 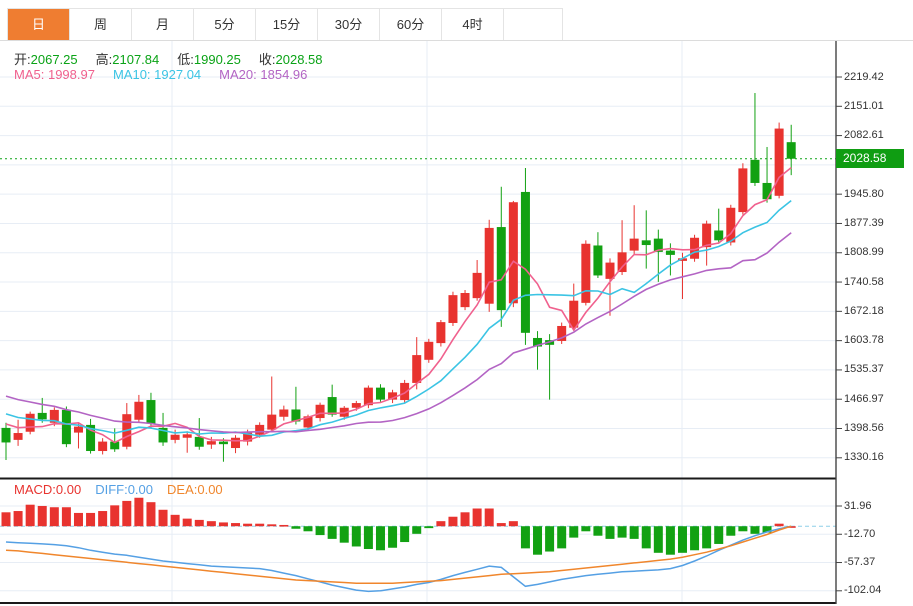 What do you see at coordinates (864, 105) in the screenshot?
I see `price-axis-label: 2151.01` at bounding box center [864, 105].